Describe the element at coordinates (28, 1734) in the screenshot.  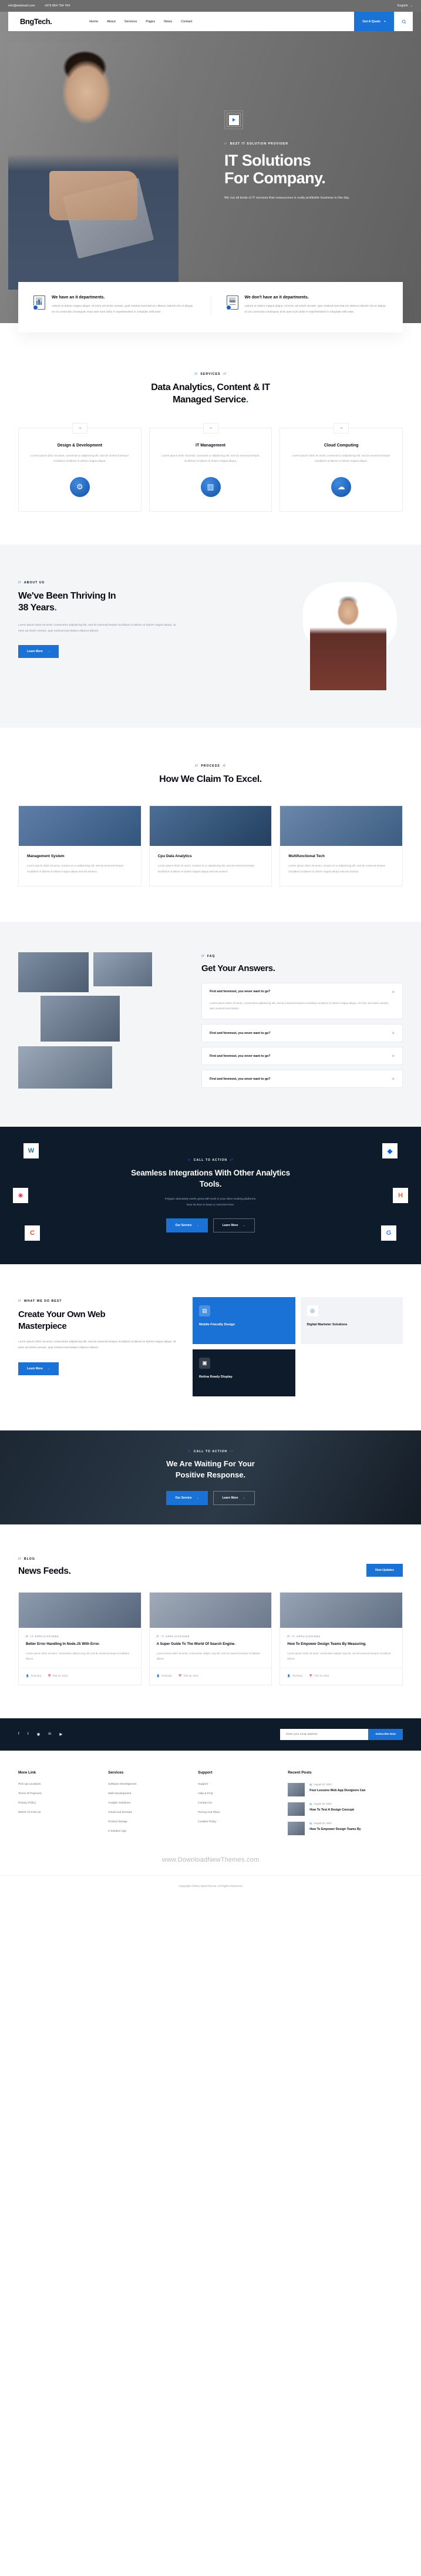
I see `twitter-icon: t` at that location.